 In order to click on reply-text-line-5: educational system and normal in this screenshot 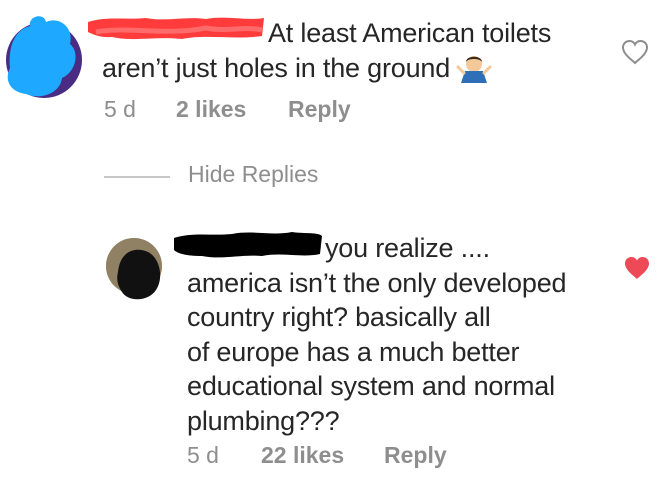, I will do `click(371, 386)`.